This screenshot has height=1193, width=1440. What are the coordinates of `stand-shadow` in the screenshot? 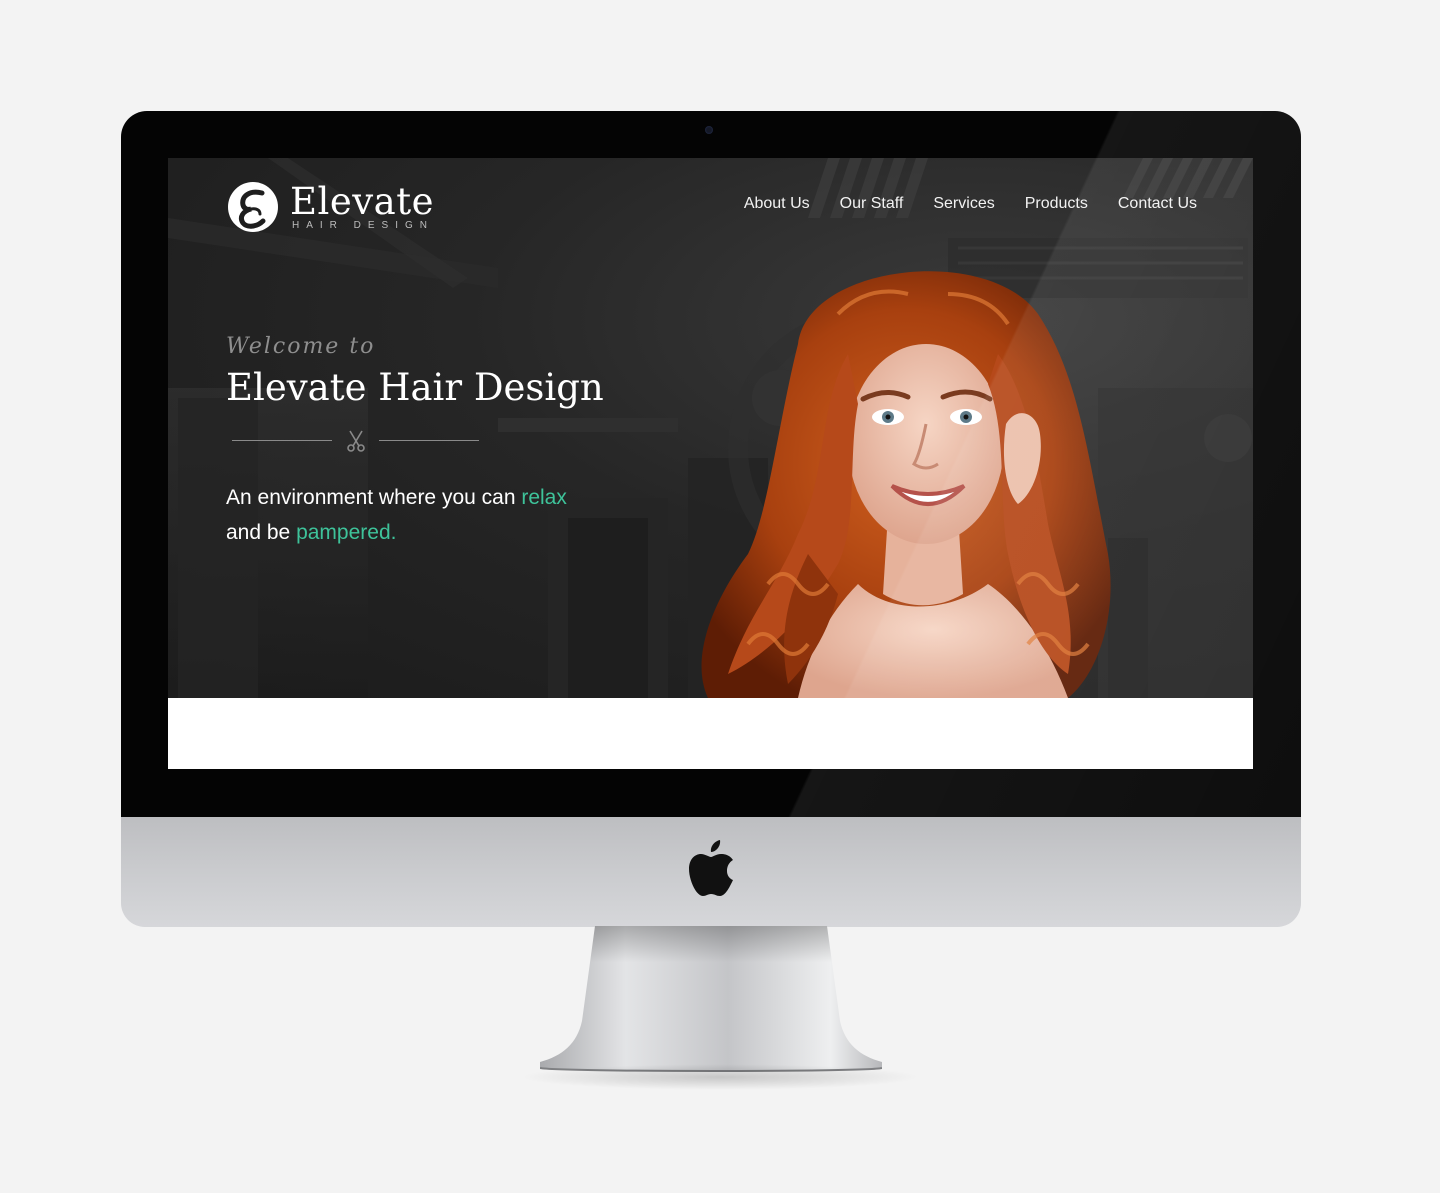 It's located at (720, 1077).